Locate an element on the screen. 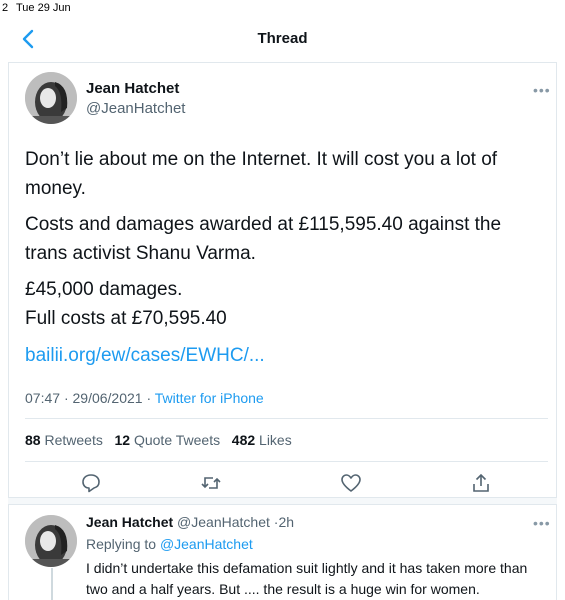 This screenshot has height=600, width=565. reply-more-icon: ••• is located at coordinates (542, 523).